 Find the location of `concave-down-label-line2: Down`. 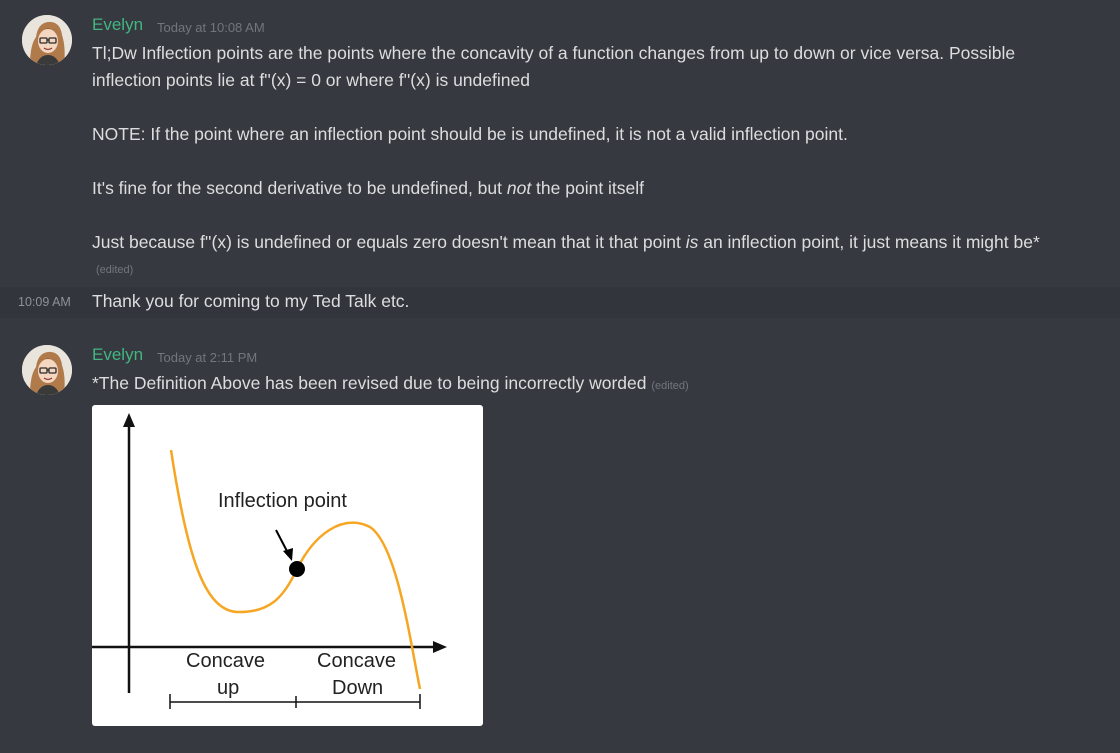

concave-down-label-line2: Down is located at coordinates (357, 688).